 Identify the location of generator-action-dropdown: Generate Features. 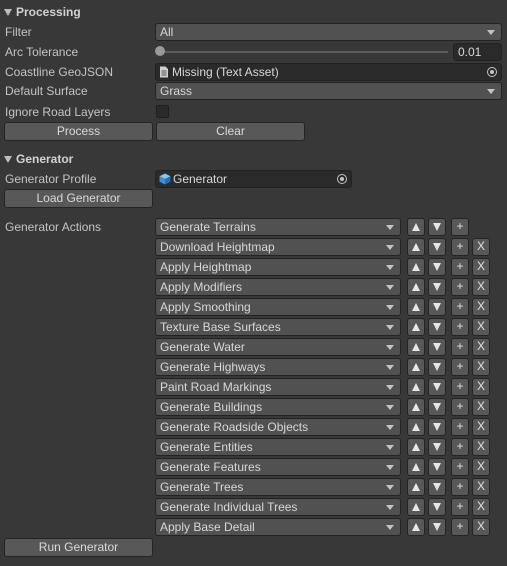
(278, 467).